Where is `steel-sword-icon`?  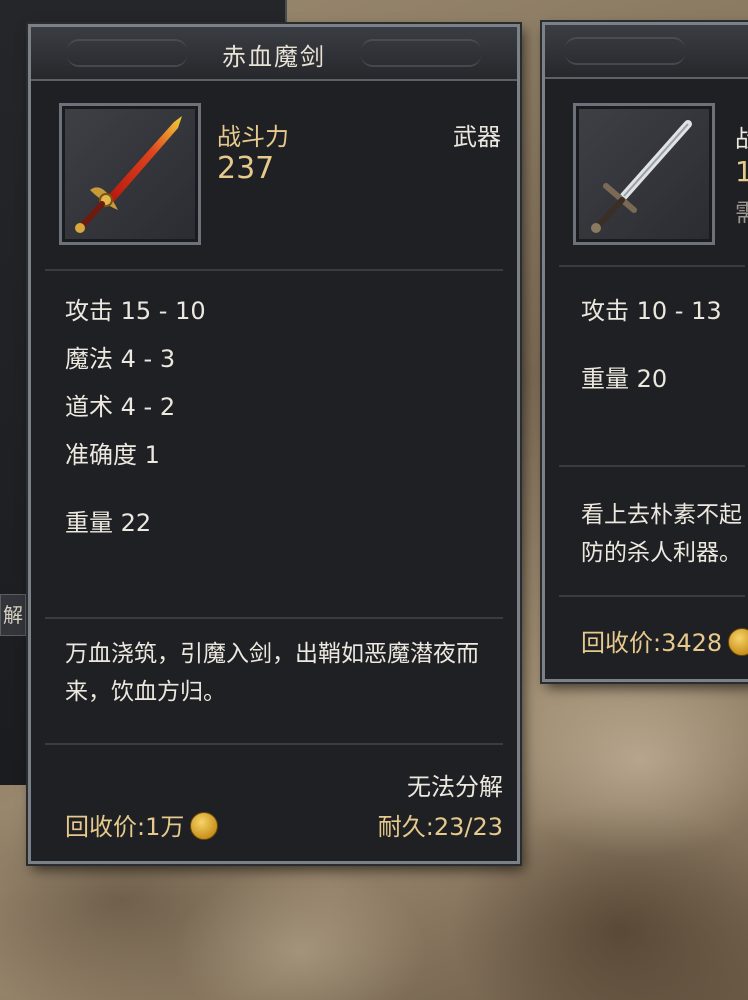 steel-sword-icon is located at coordinates (641, 176).